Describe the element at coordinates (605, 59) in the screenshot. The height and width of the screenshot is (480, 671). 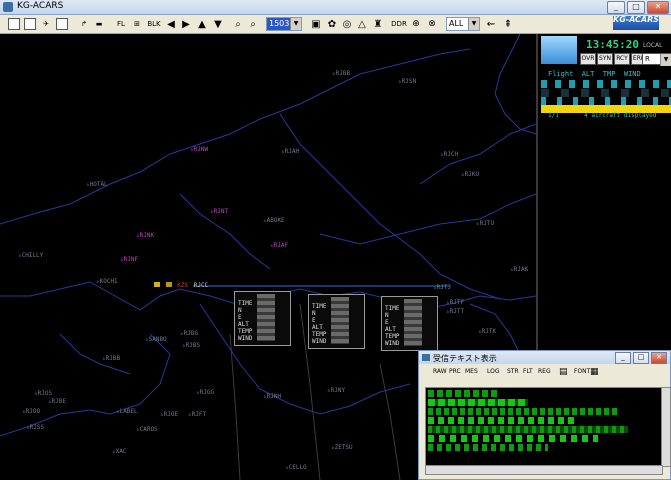
I see `syn-button: SYN` at that location.